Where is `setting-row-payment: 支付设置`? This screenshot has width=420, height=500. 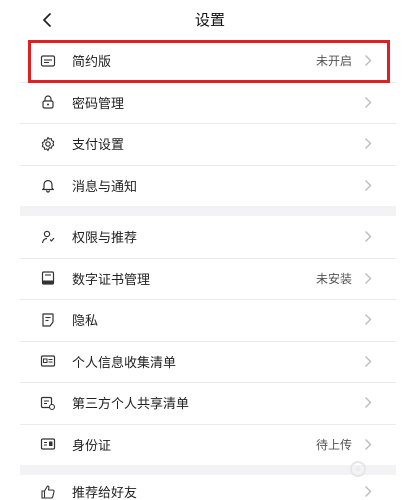
setting-row-payment: 支付设置 is located at coordinates (208, 144).